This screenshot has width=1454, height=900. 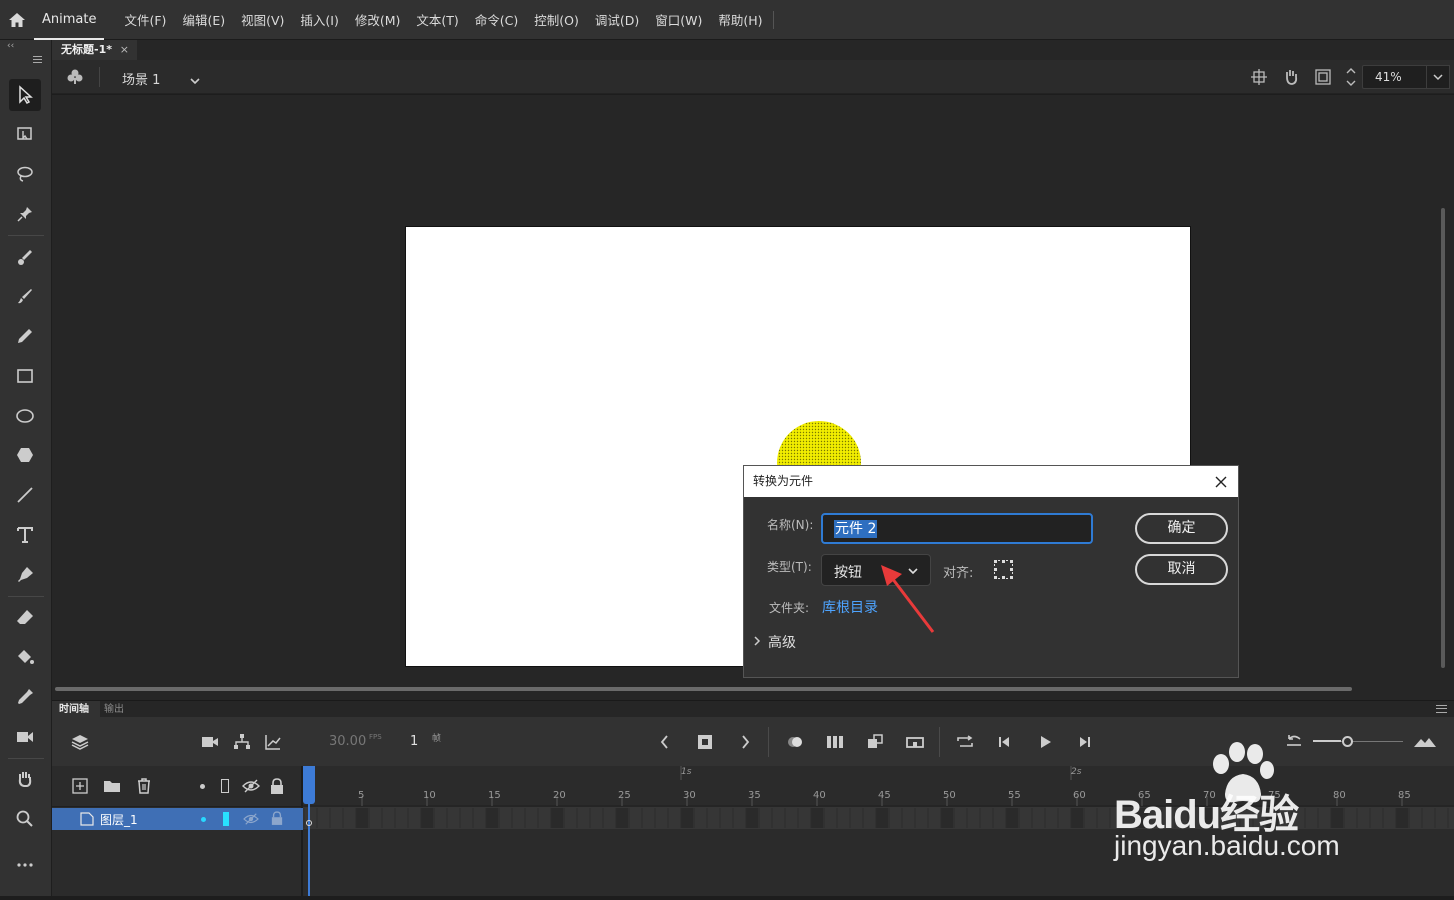 I want to click on layer-name: 图层_1, so click(x=119, y=819).